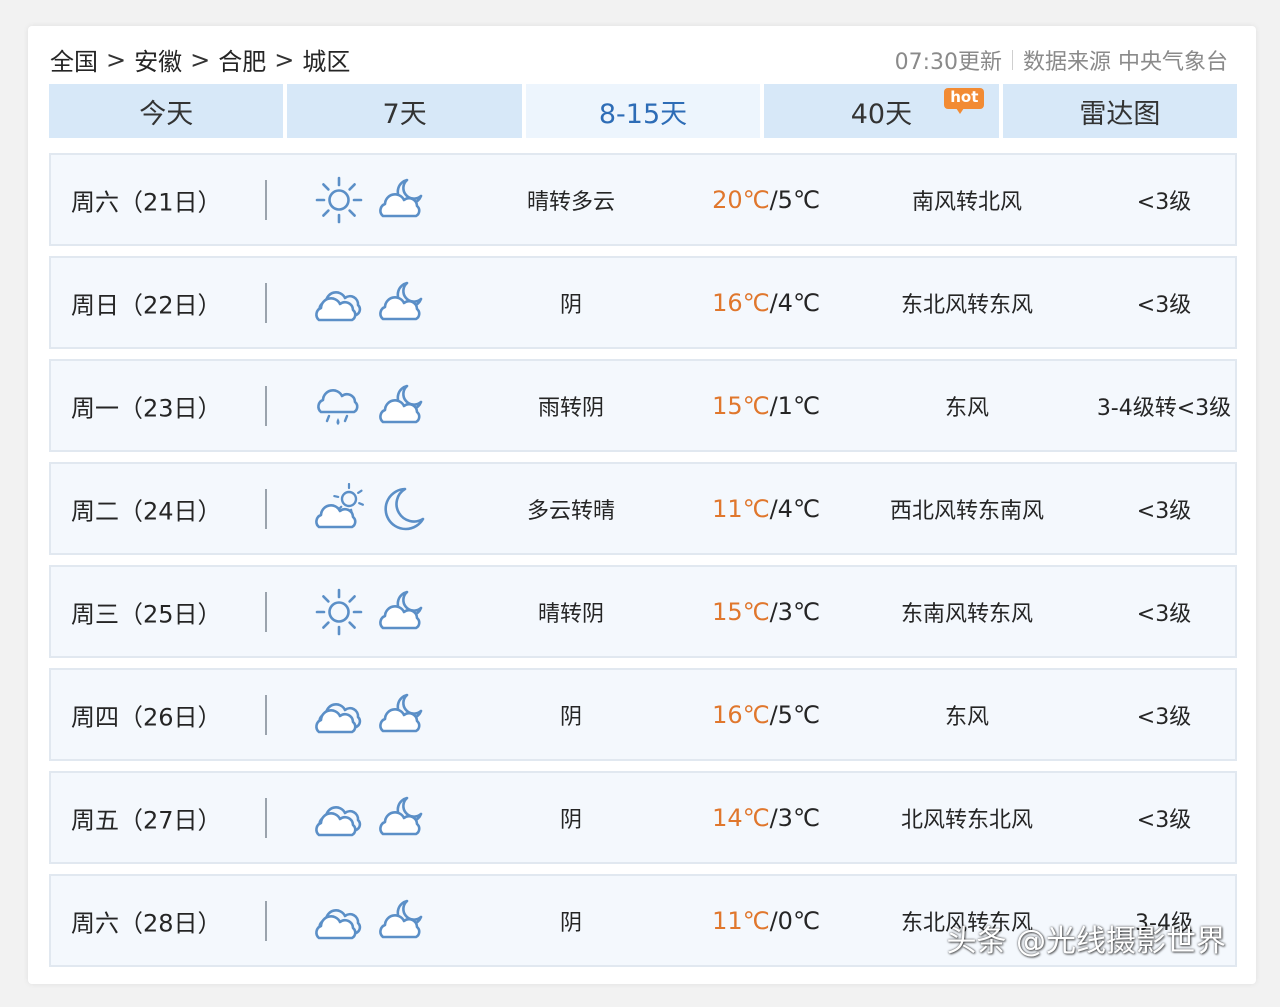  I want to click on day-date: 周一（23日）, so click(146, 408).